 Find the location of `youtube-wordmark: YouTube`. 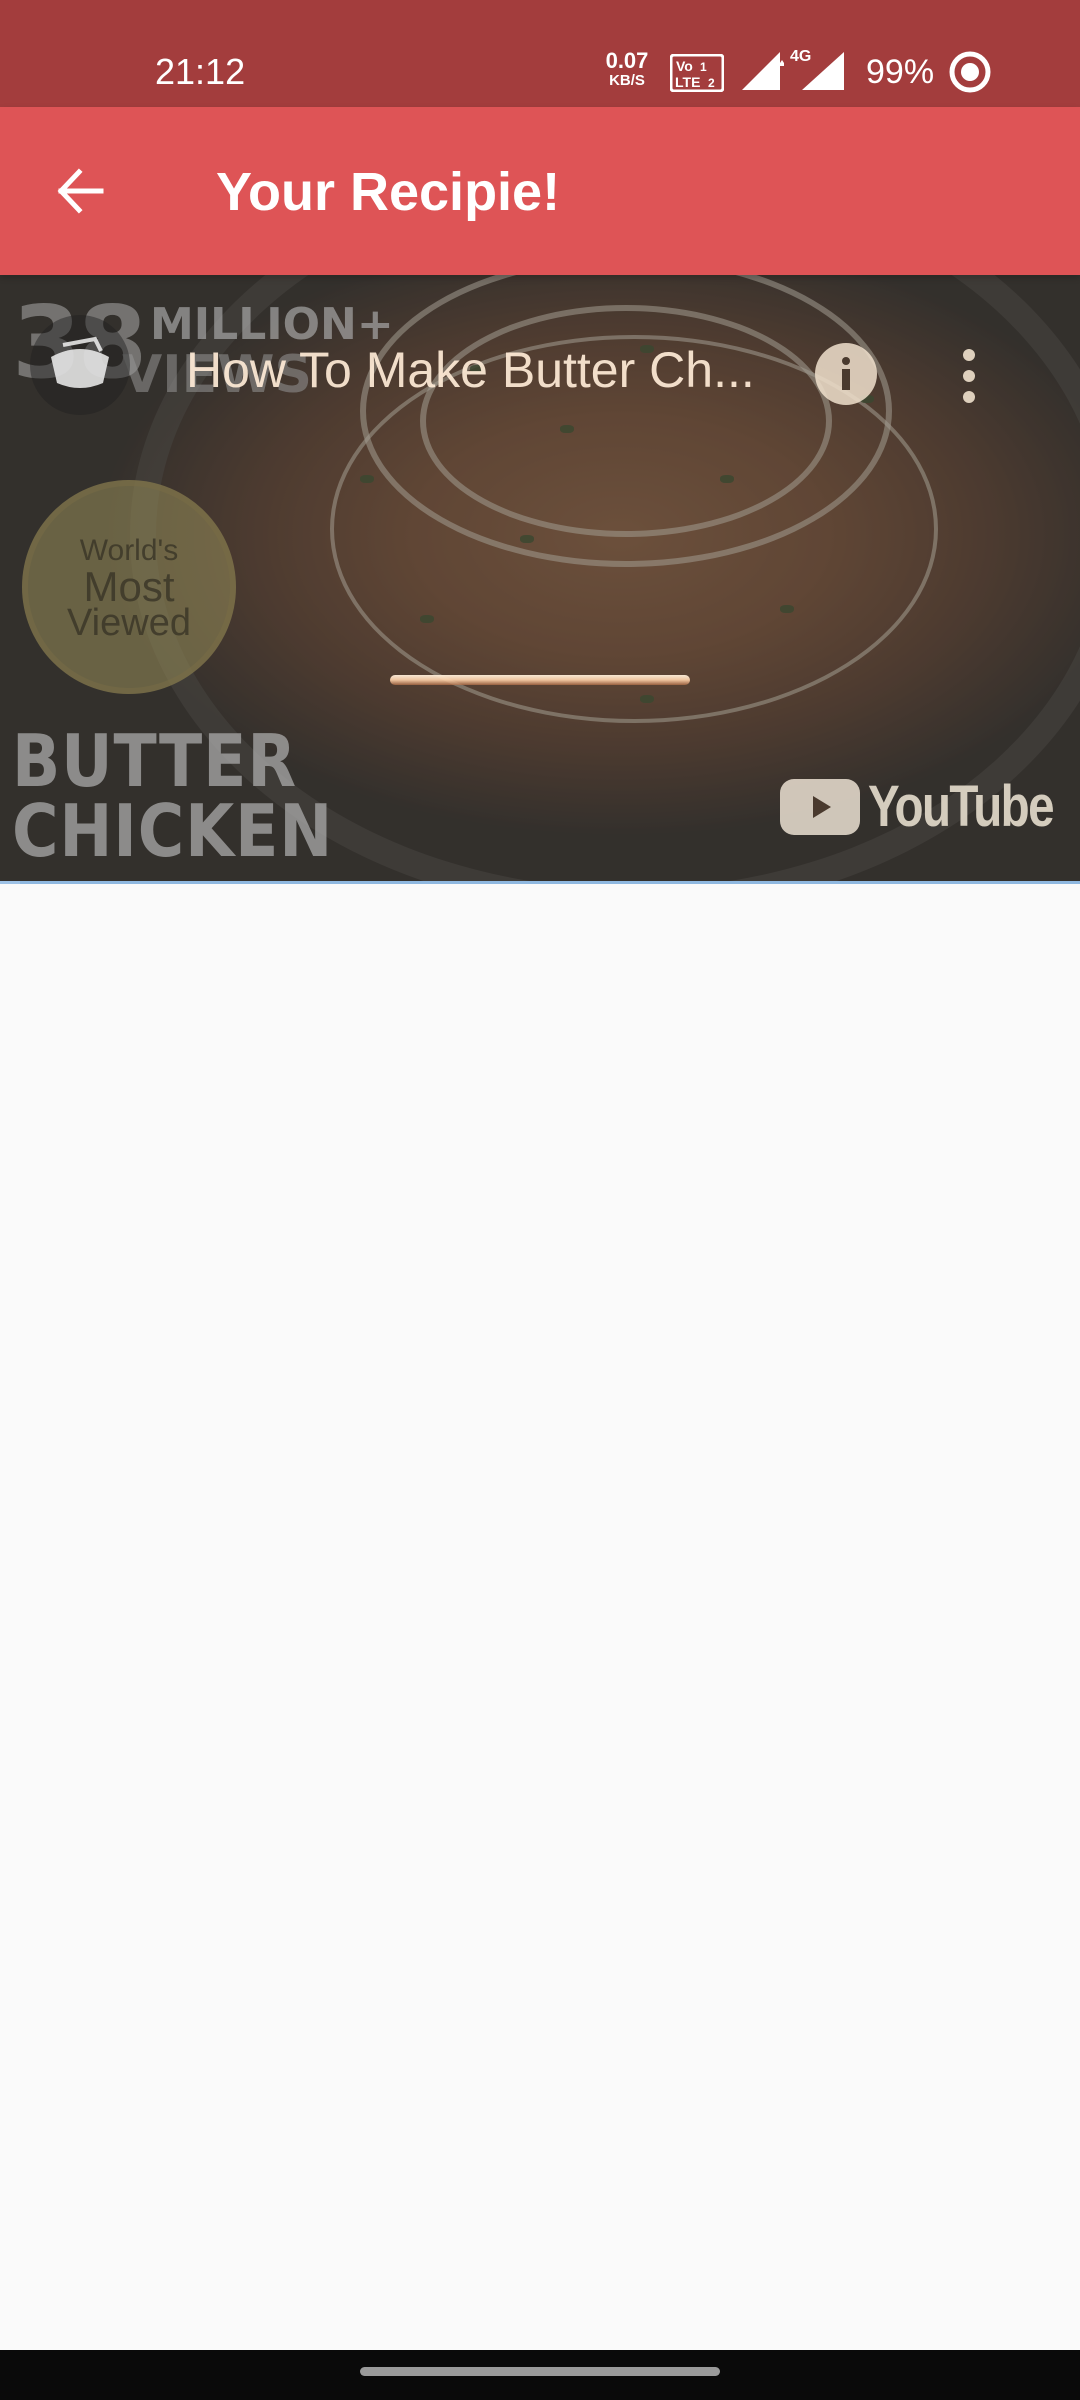

youtube-wordmark: YouTube is located at coordinates (961, 806).